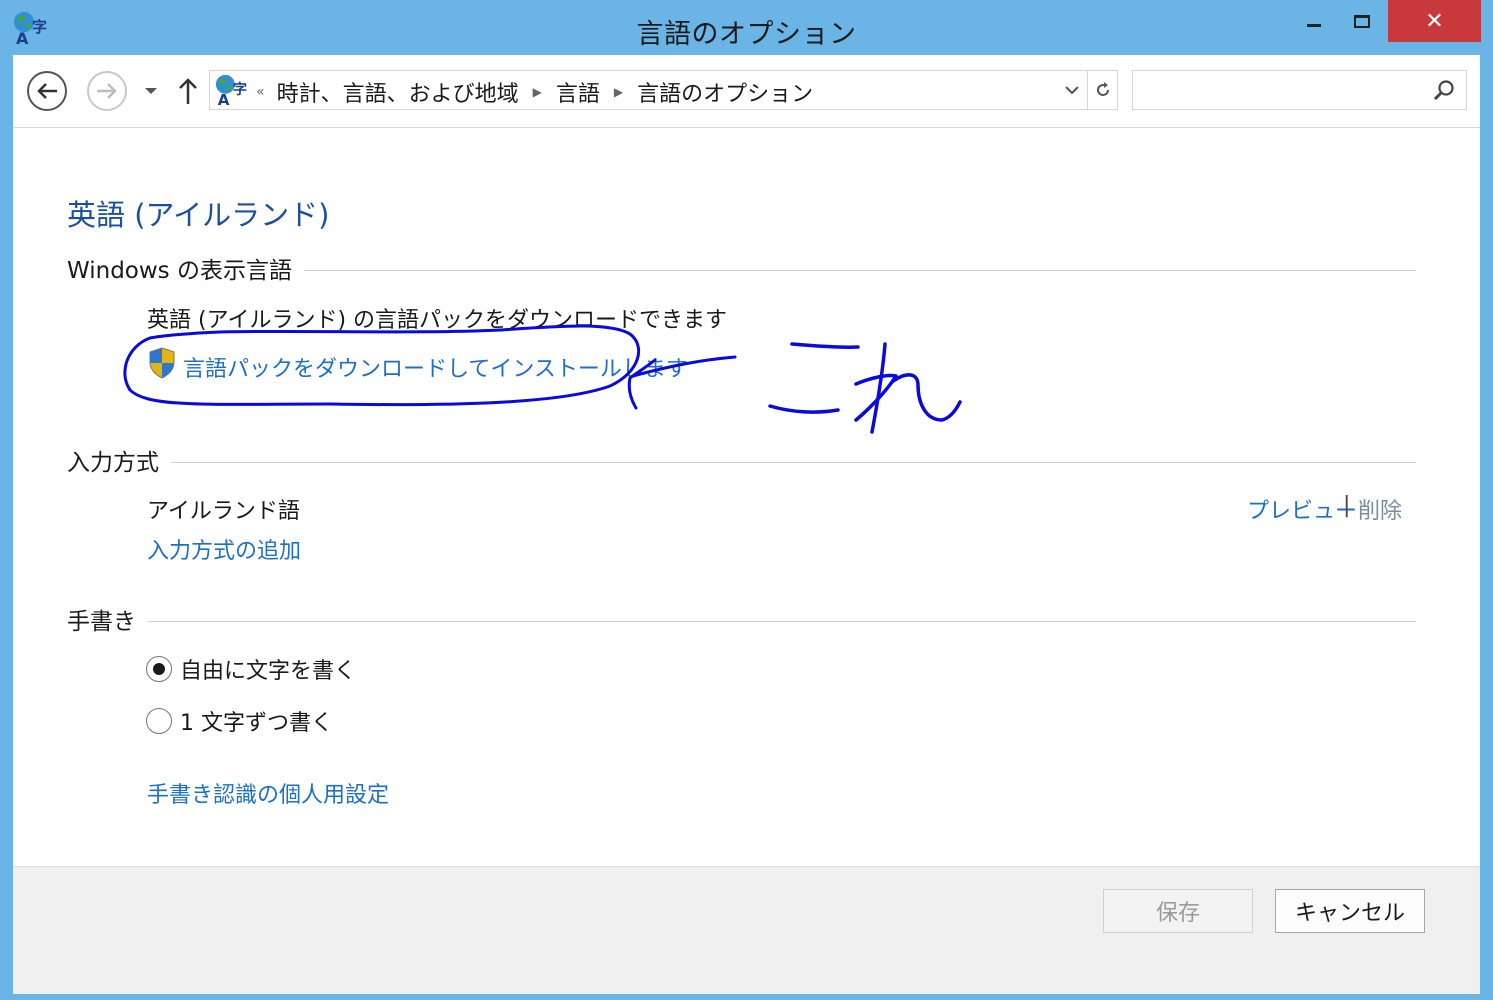 Image resolution: width=1493 pixels, height=1000 pixels. I want to click on section-label-handwriting: 手書き, so click(101, 622).